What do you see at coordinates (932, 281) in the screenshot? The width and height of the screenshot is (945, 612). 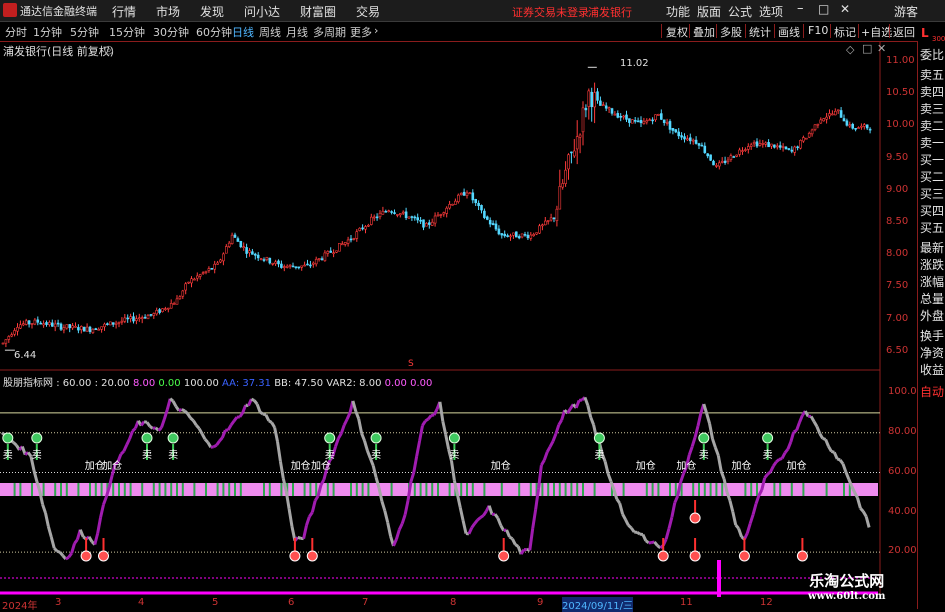 I see `side-item: 涨幅` at bounding box center [932, 281].